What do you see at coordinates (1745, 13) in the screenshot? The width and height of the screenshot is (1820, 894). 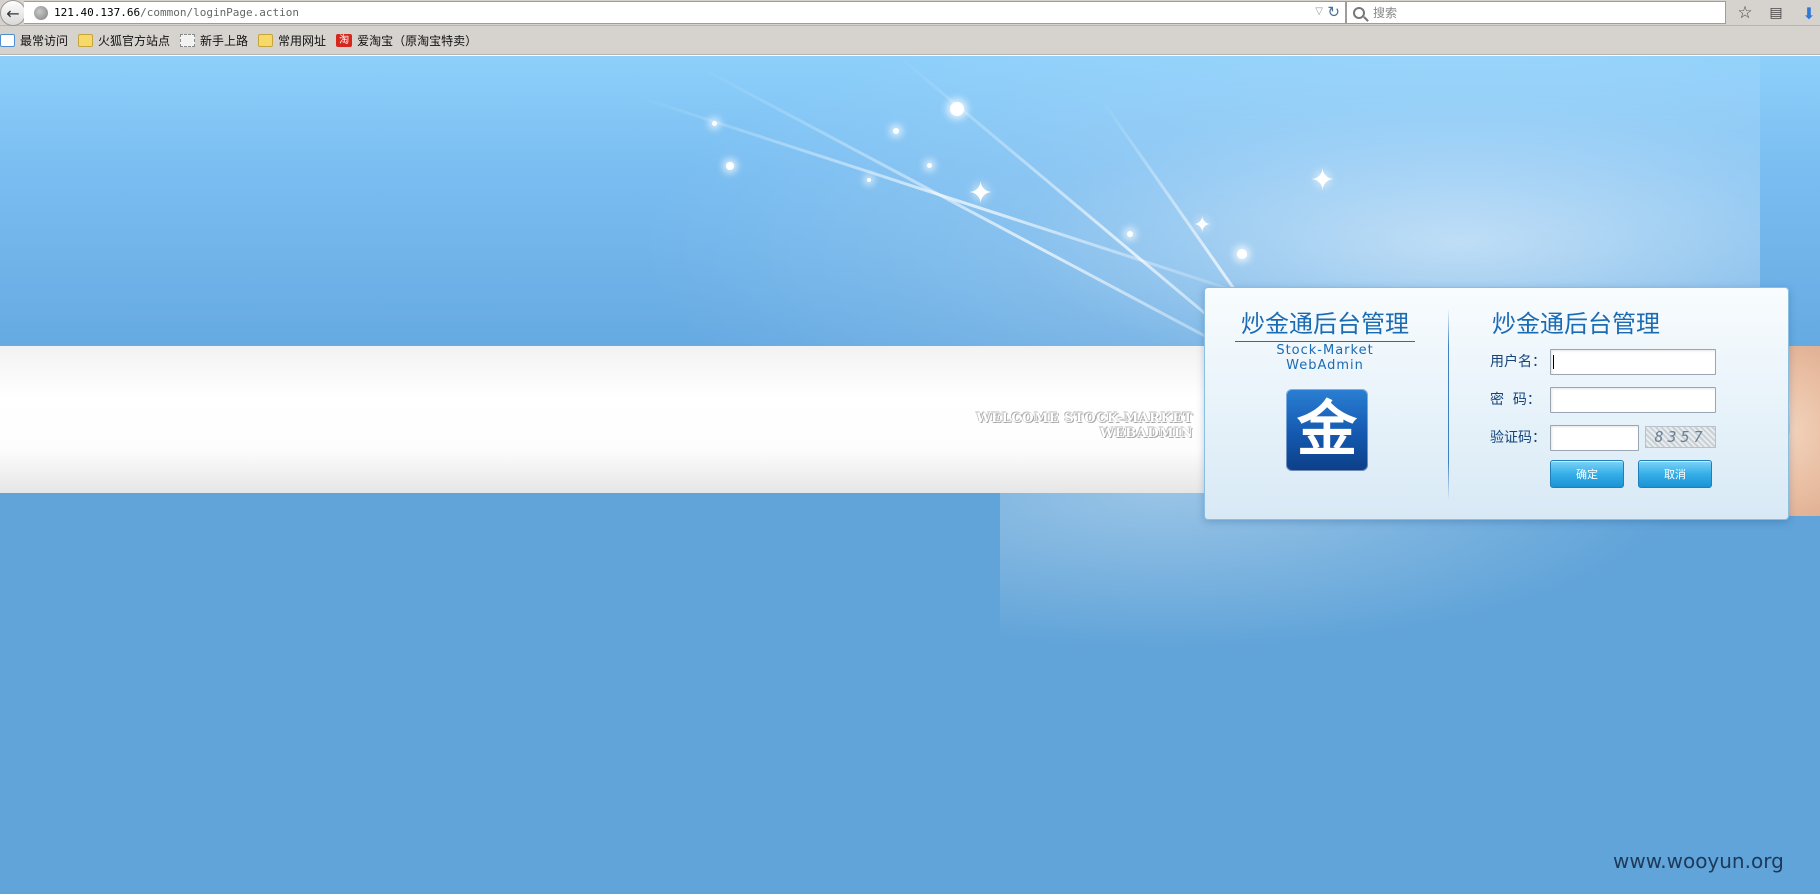 I see `bookmark-star-icon: ☆` at bounding box center [1745, 13].